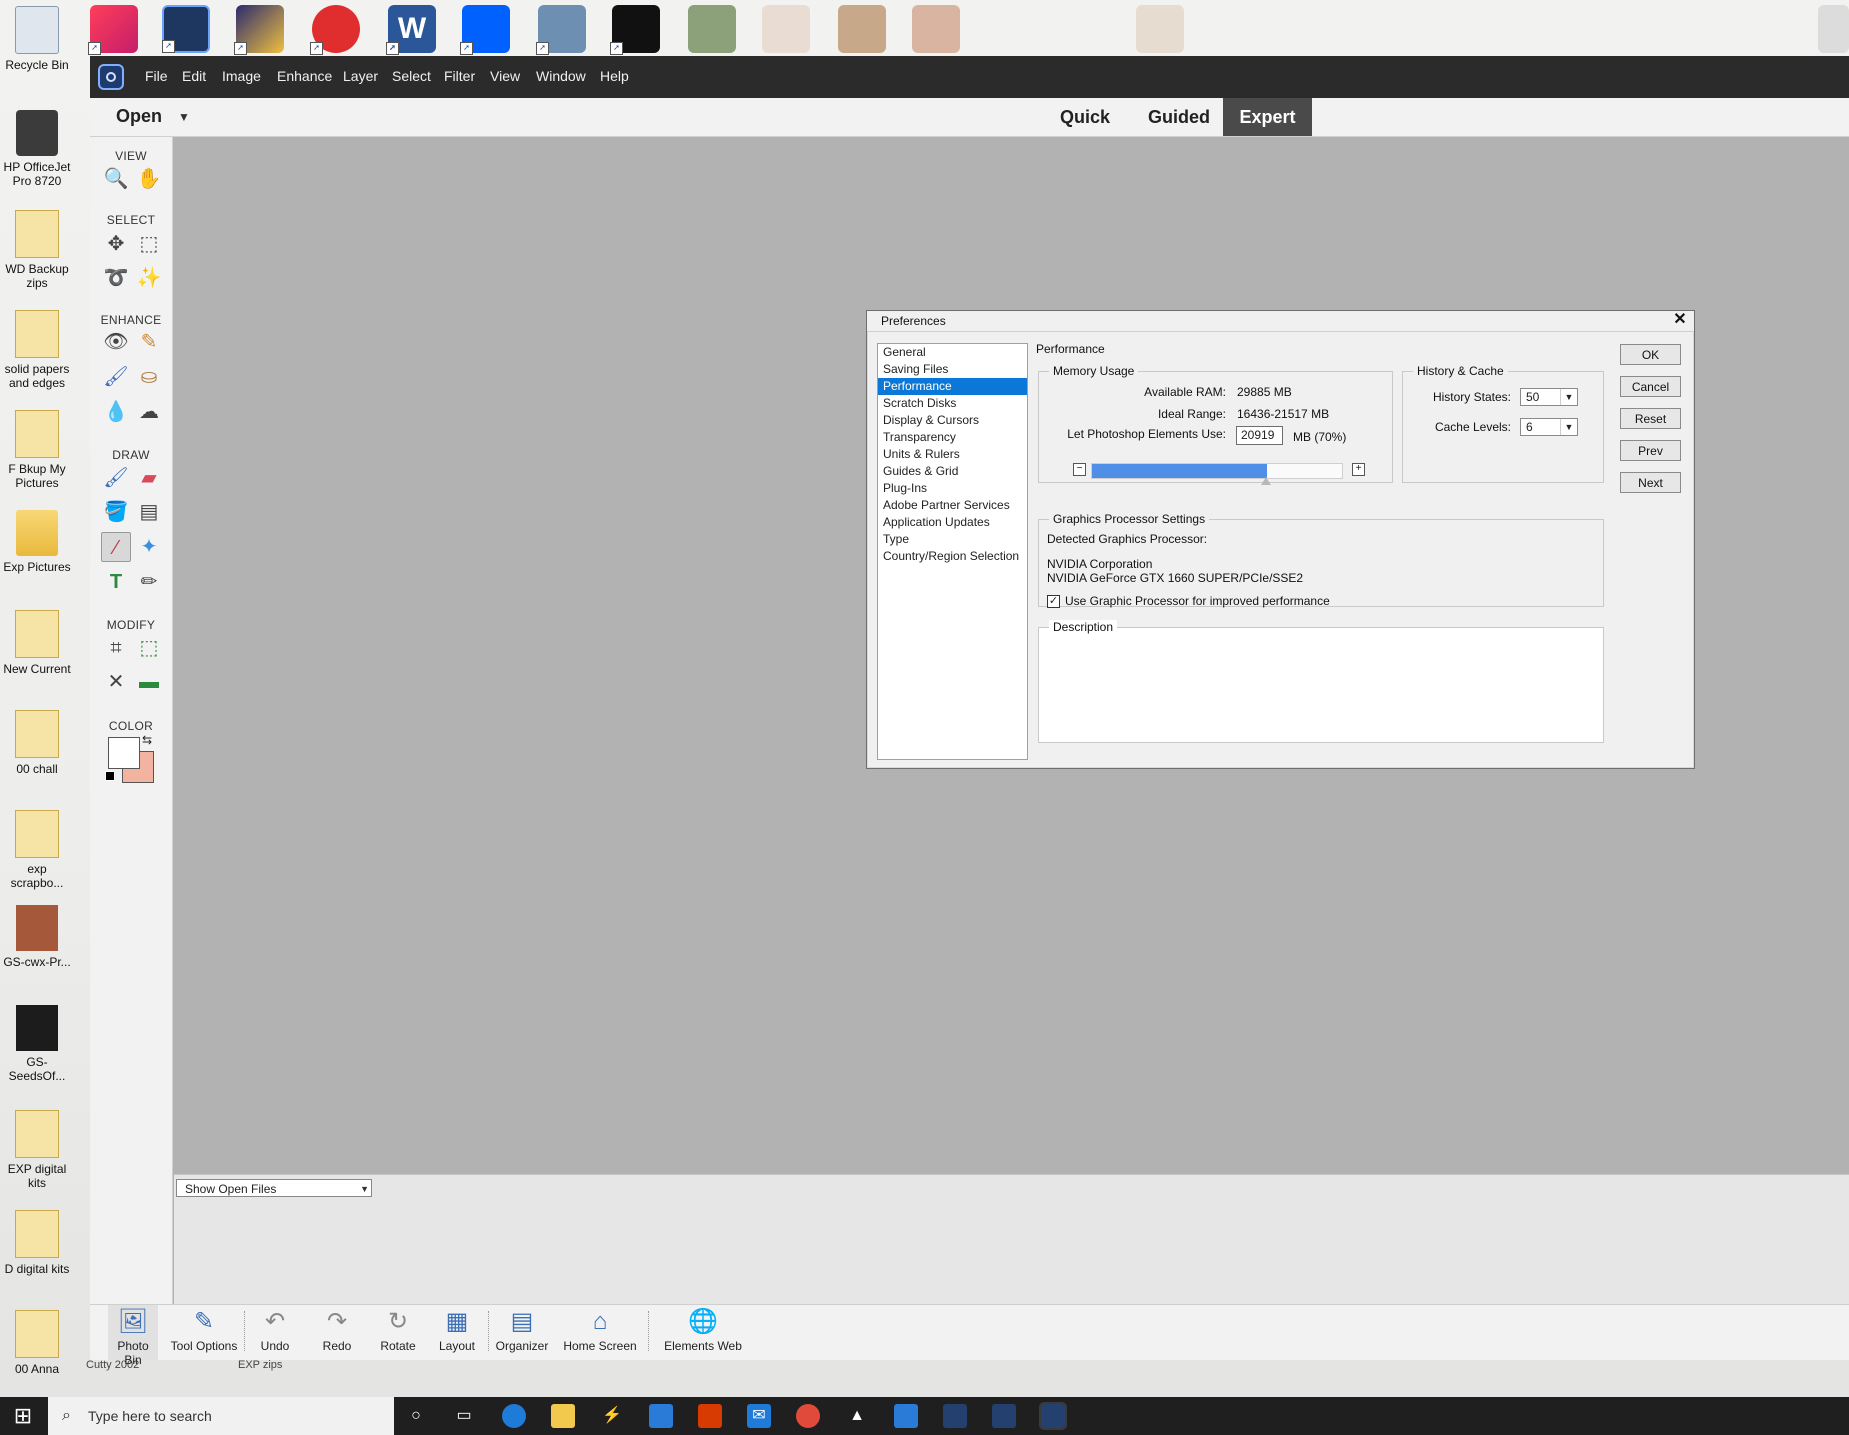  What do you see at coordinates (113, 30) in the screenshot?
I see `creative-cloud-icon: ➚` at bounding box center [113, 30].